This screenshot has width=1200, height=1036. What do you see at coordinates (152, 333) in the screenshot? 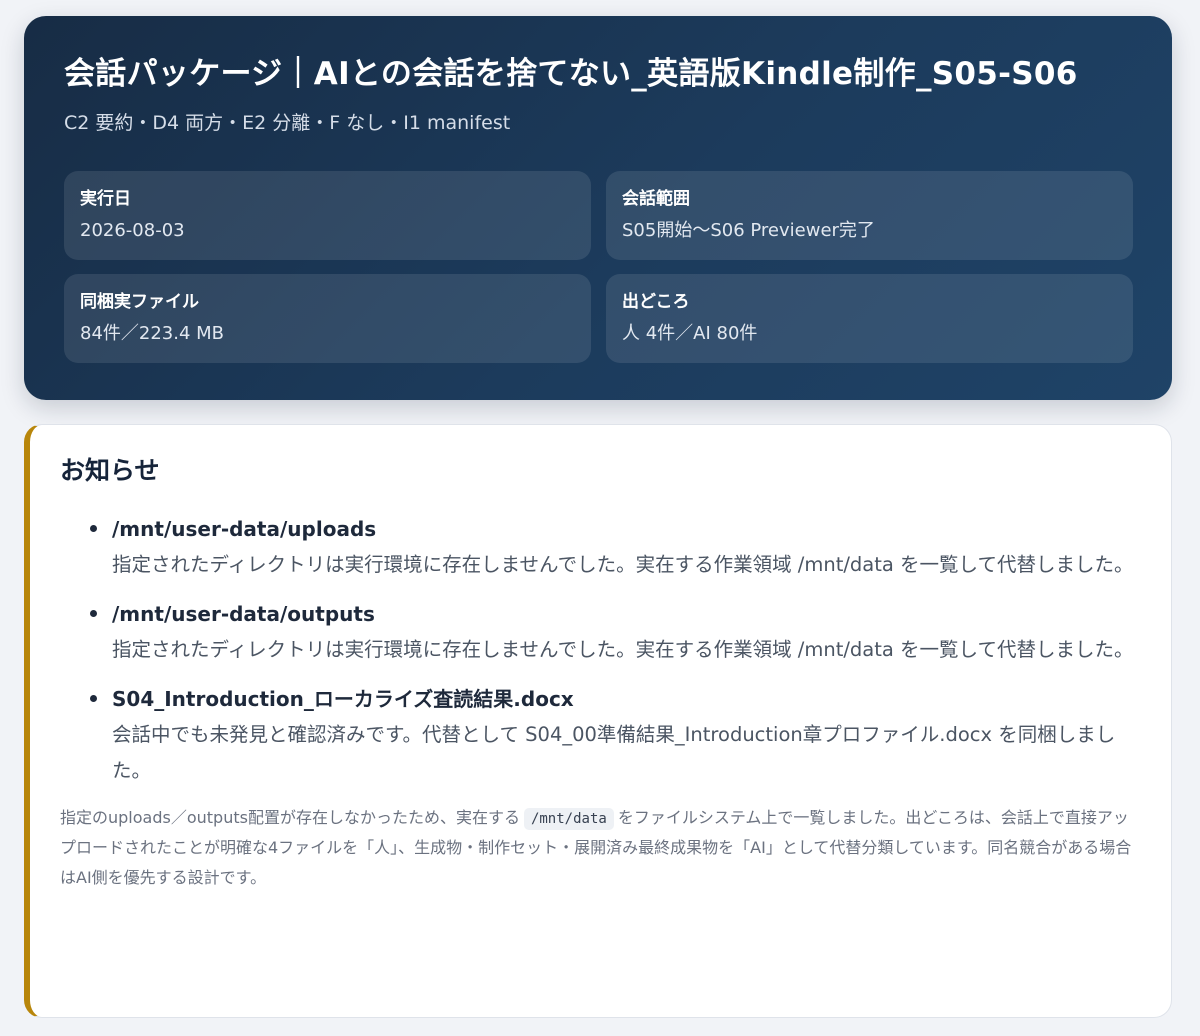
I see `meta-value: 84件／223.4 MB` at bounding box center [152, 333].